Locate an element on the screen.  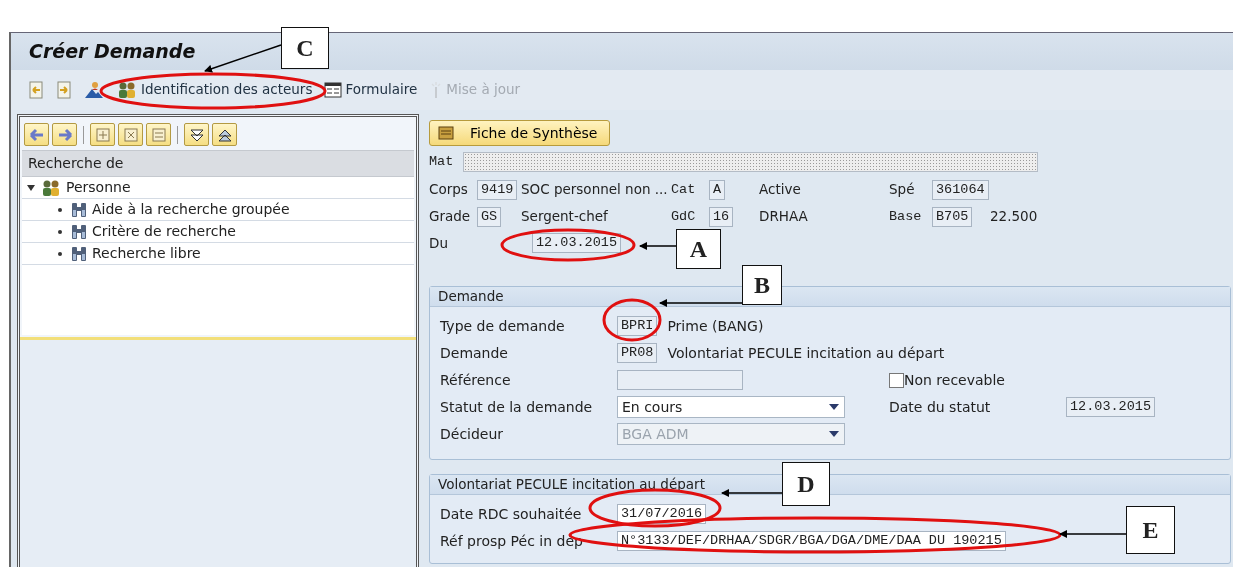
tree-item: Recherche libre is located at coordinates (218, 254).